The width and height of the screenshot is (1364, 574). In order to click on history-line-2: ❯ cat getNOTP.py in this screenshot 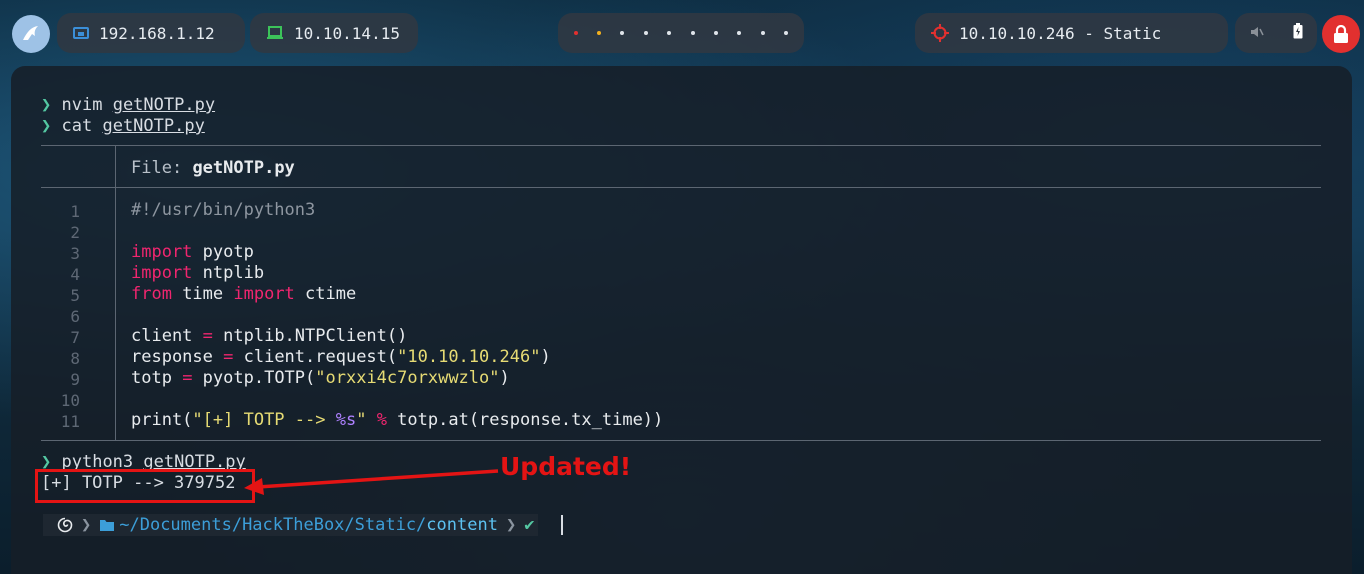, I will do `click(123, 126)`.